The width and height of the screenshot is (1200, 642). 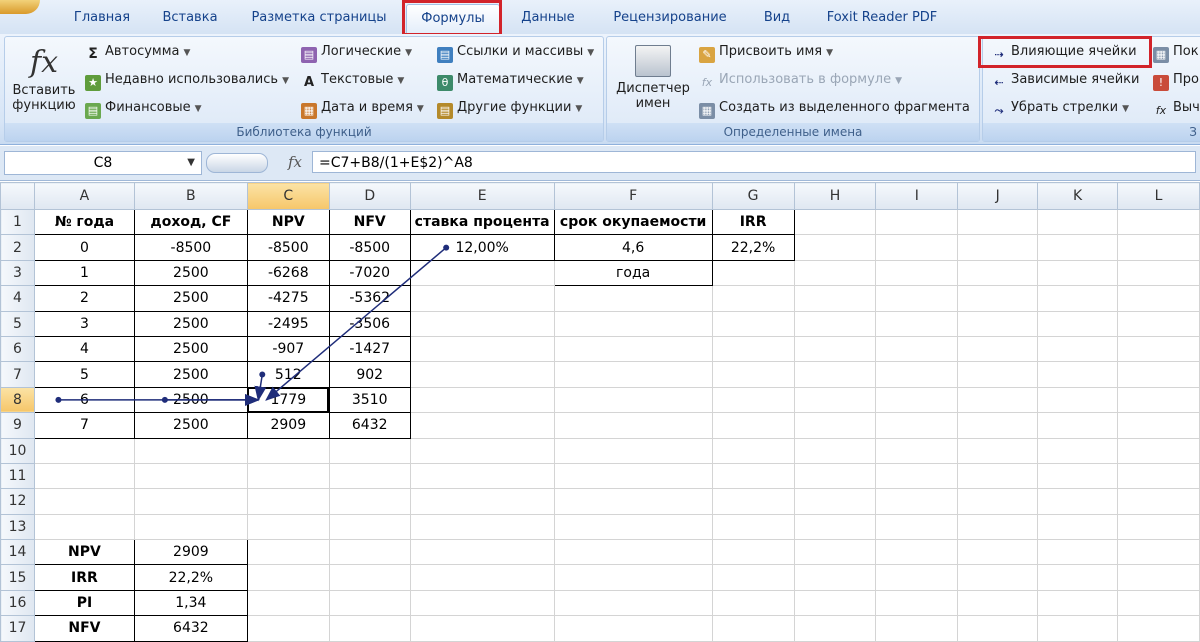 I want to click on cell-L17, so click(x=1158, y=628).